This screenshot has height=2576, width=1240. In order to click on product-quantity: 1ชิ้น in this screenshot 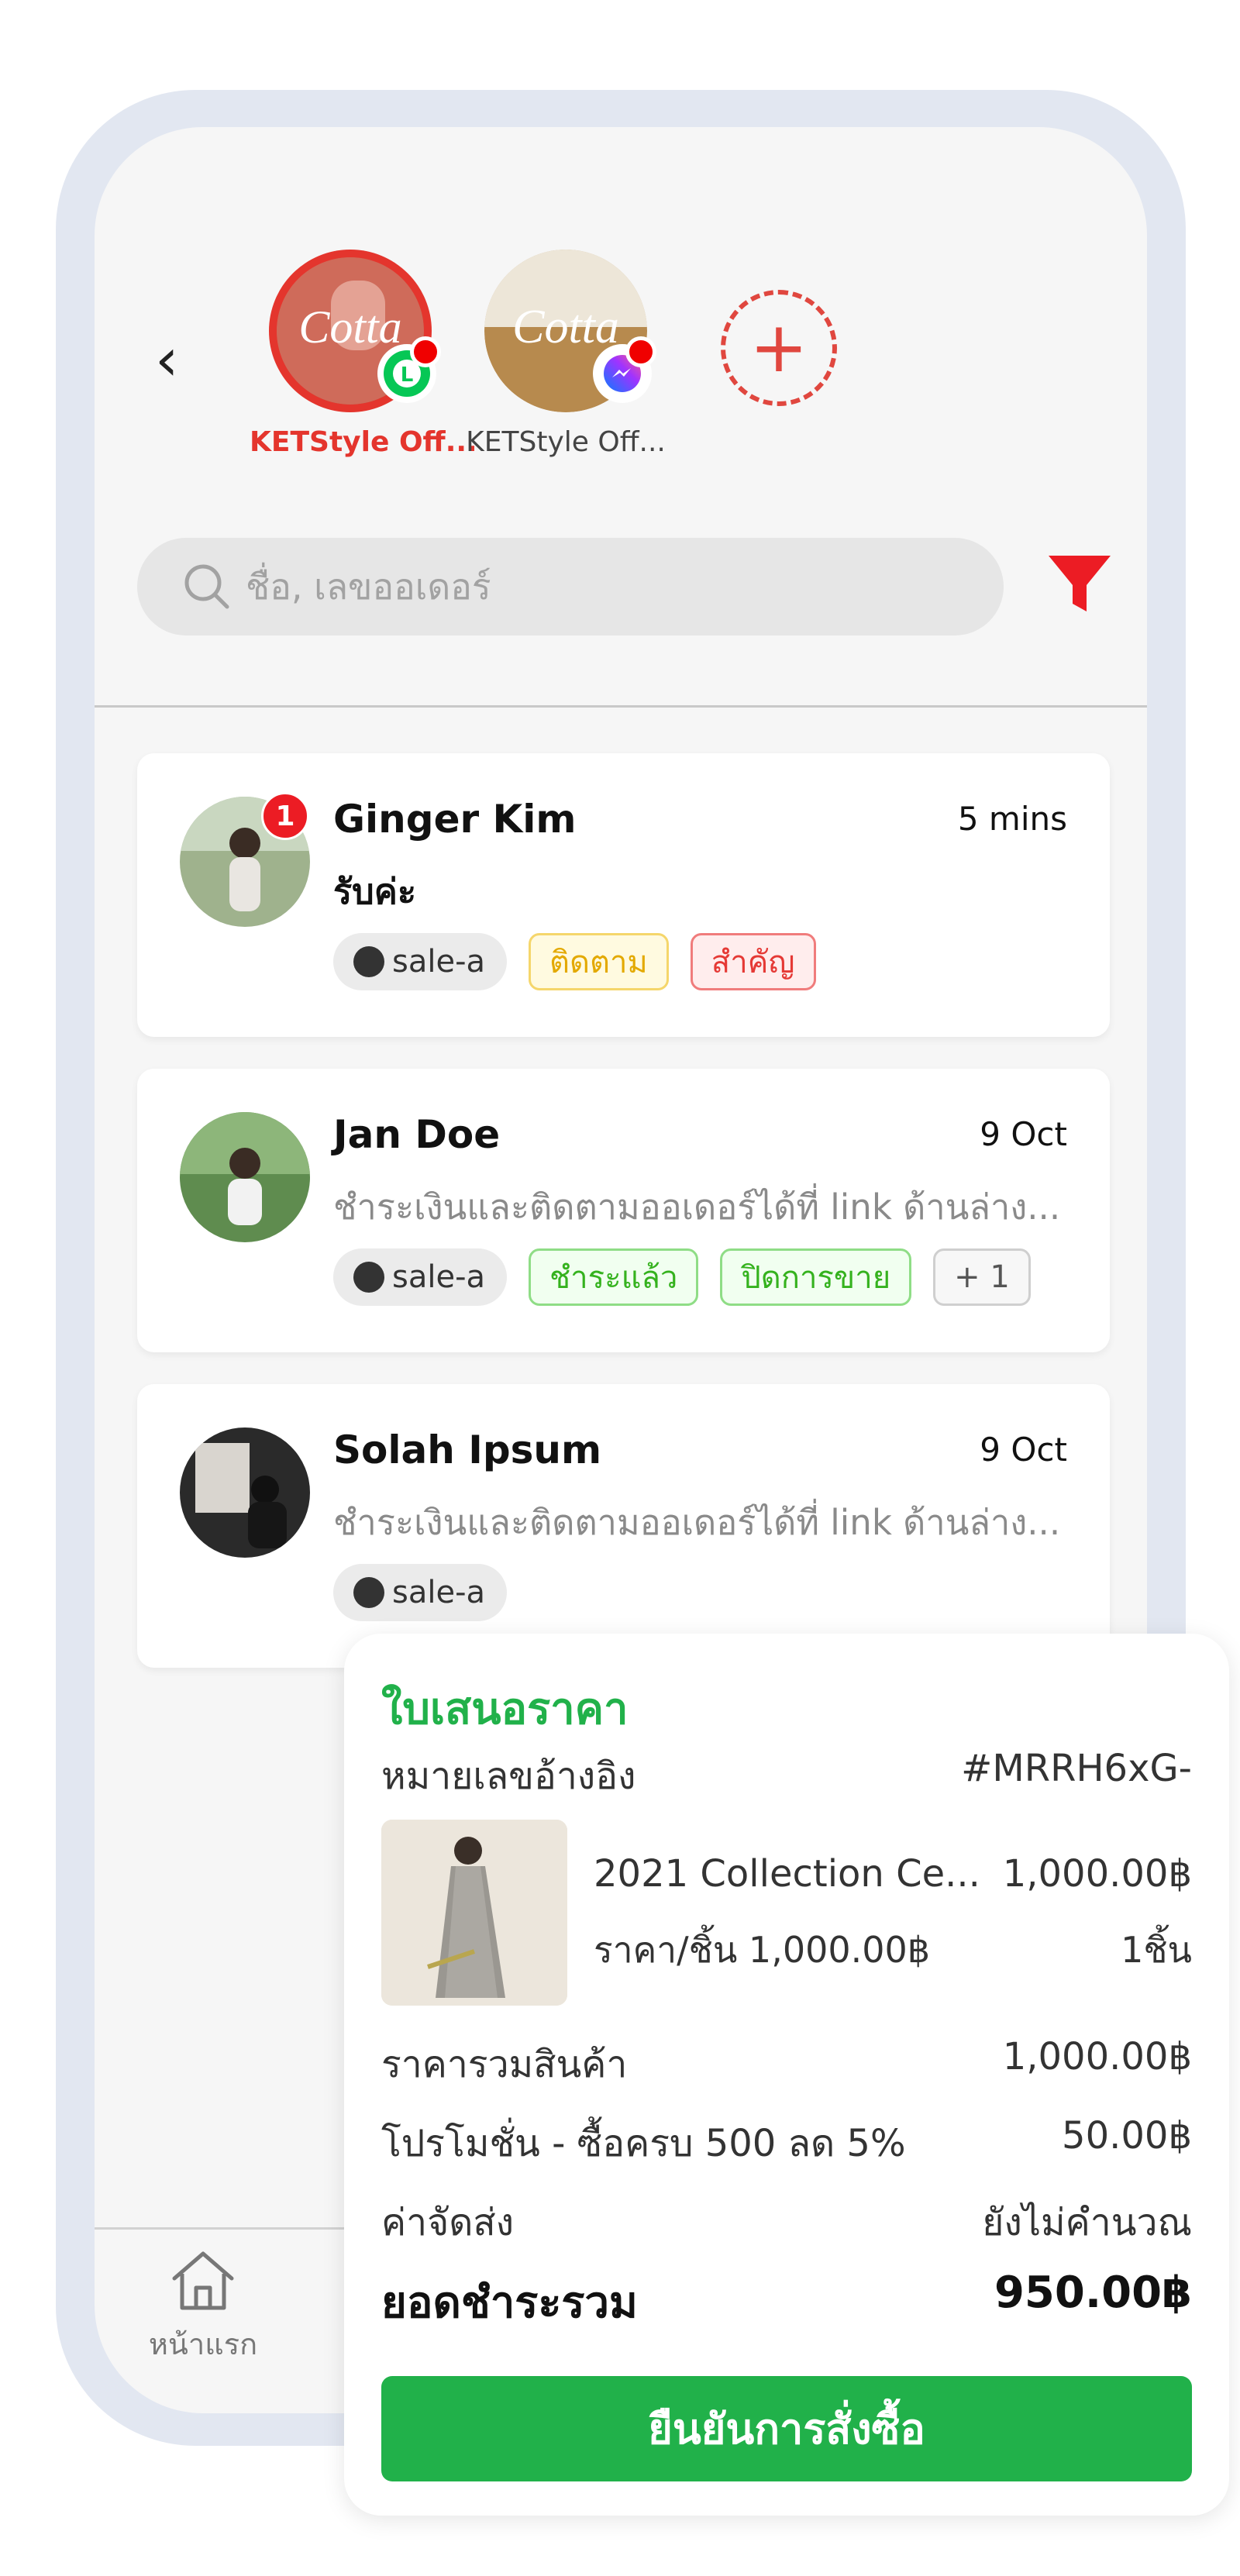, I will do `click(1156, 1950)`.